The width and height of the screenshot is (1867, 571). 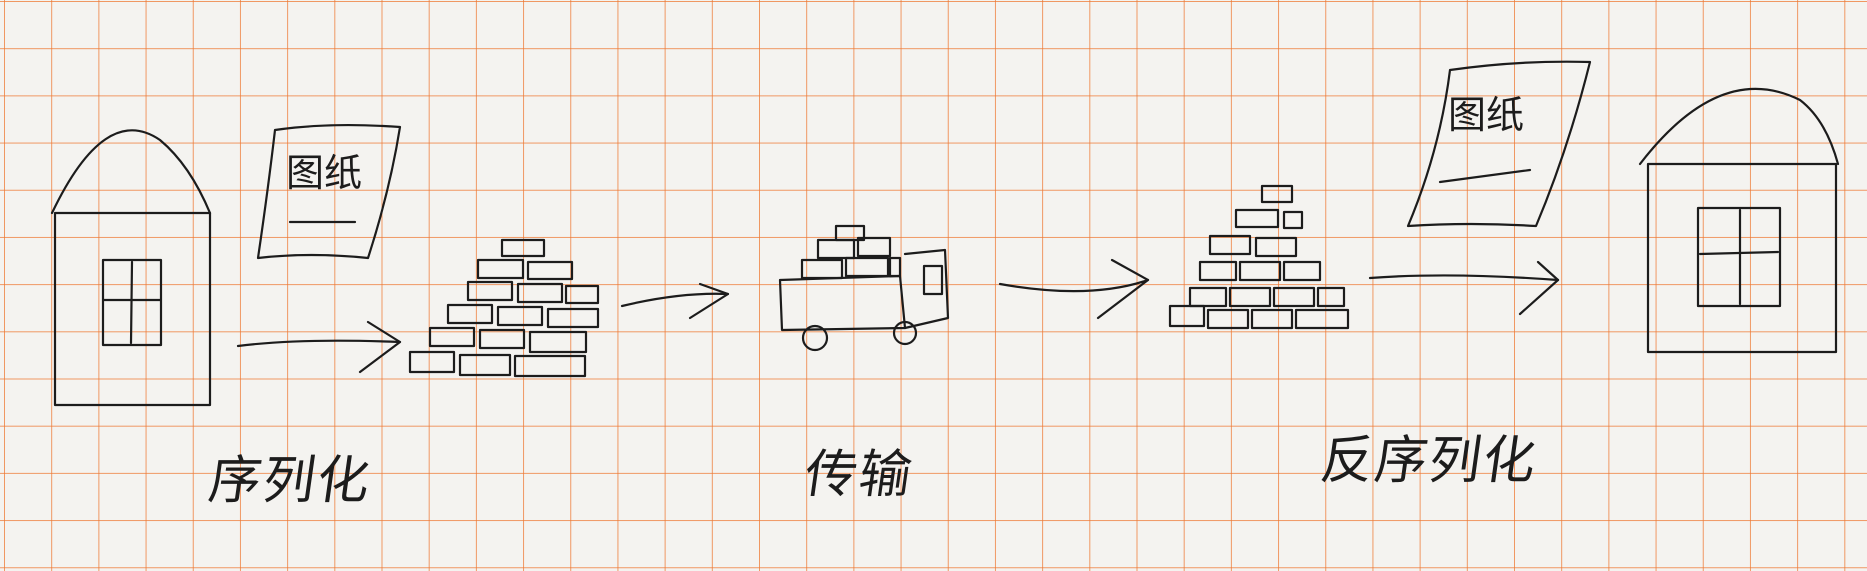 What do you see at coordinates (1486, 115) in the screenshot?
I see `blueprint-right-text: 图纸` at bounding box center [1486, 115].